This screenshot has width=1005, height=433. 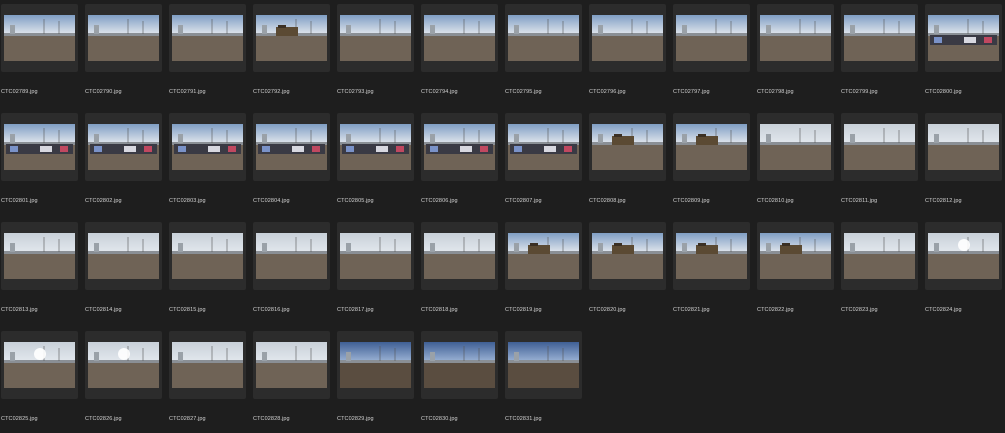 I want to click on file-item: CTC02830.jpg, so click(x=463, y=382).